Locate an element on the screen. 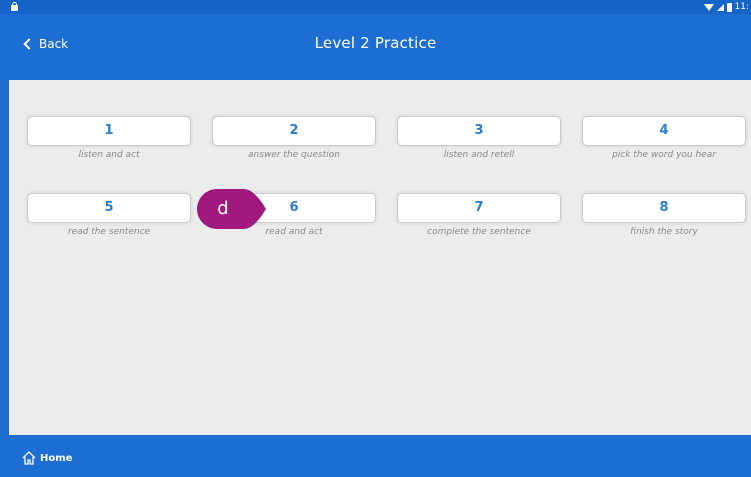 The height and width of the screenshot is (477, 751). exercise-button-8: 8 is located at coordinates (664, 208).